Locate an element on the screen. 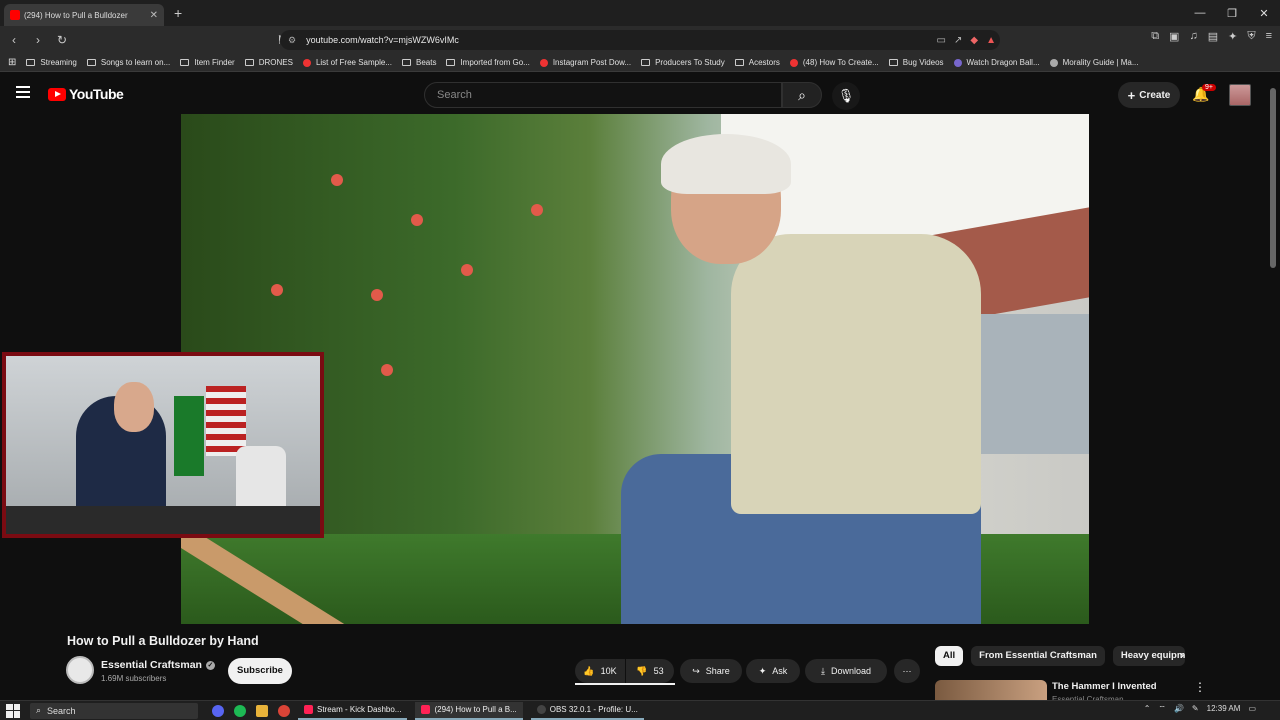 The height and width of the screenshot is (720, 1280). restore-icon: ❐ is located at coordinates (1232, 13).